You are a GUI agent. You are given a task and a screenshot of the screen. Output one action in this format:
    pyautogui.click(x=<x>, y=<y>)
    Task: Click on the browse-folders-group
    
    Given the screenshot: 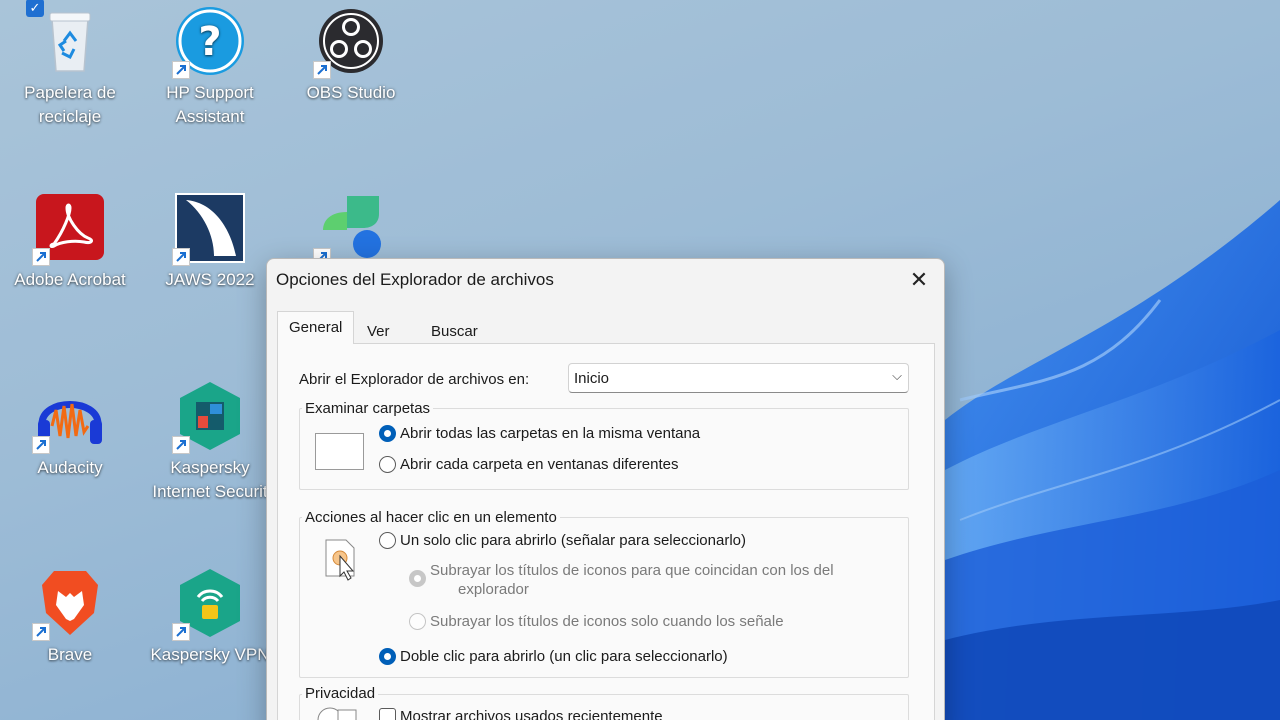 What is the action you would take?
    pyautogui.click(x=604, y=449)
    